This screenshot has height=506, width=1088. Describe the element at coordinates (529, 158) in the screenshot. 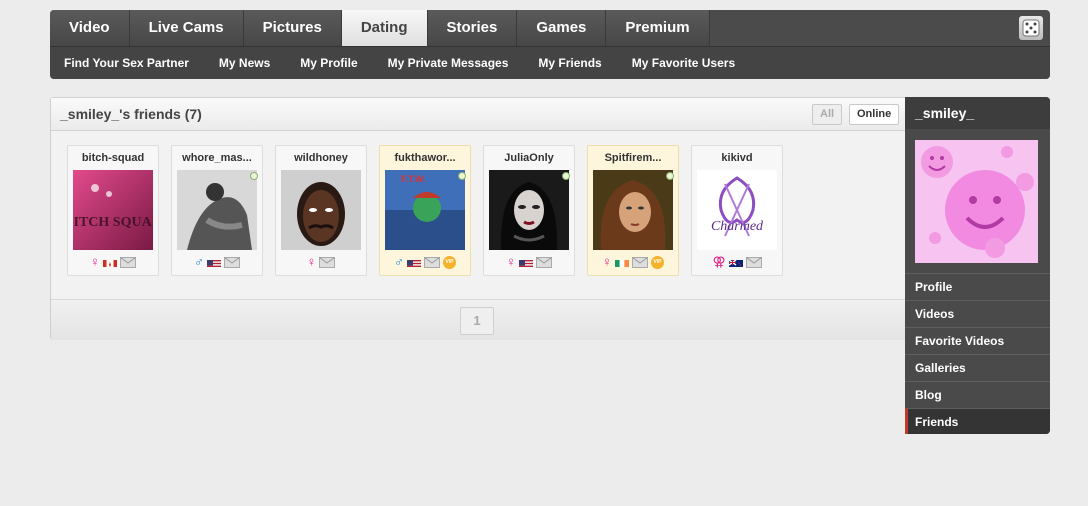

I see `friend-username: JuliaOnly` at that location.